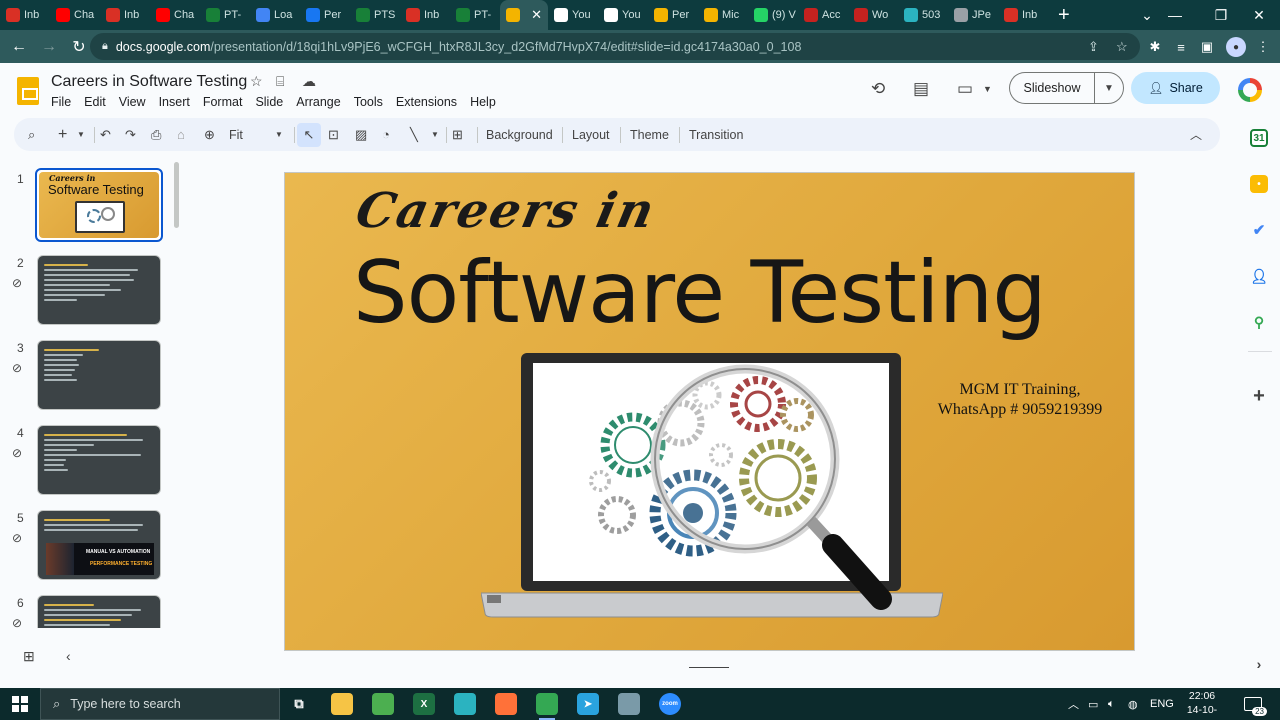  Describe the element at coordinates (368, 102) in the screenshot. I see `menu-tools: Tools` at that location.